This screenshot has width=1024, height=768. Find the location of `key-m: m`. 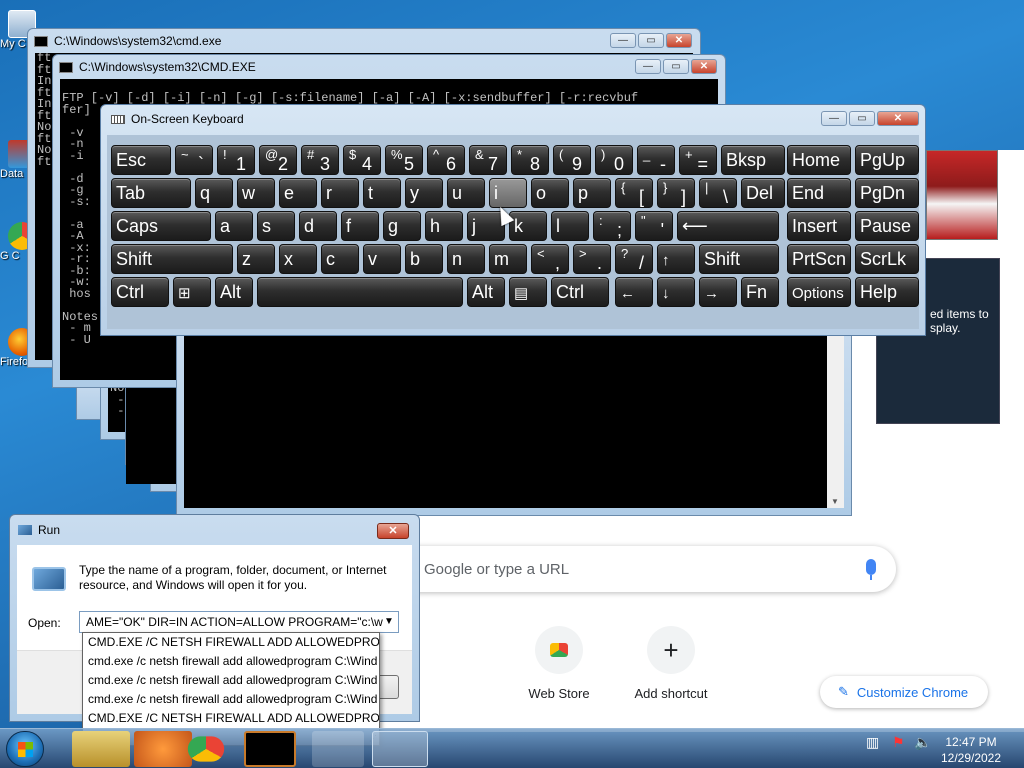

key-m: m is located at coordinates (508, 259).